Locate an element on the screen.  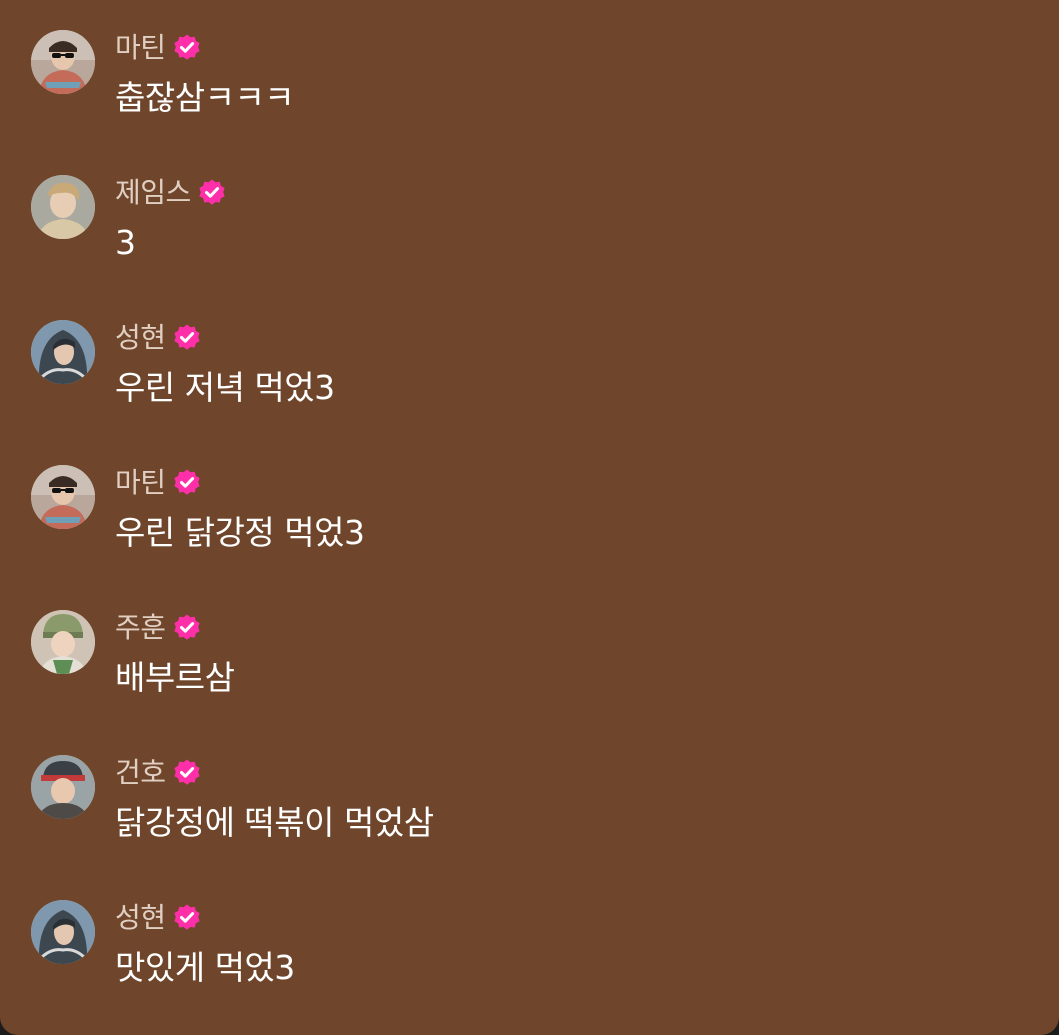
comment-item: 제임스 3 is located at coordinates (529, 235).